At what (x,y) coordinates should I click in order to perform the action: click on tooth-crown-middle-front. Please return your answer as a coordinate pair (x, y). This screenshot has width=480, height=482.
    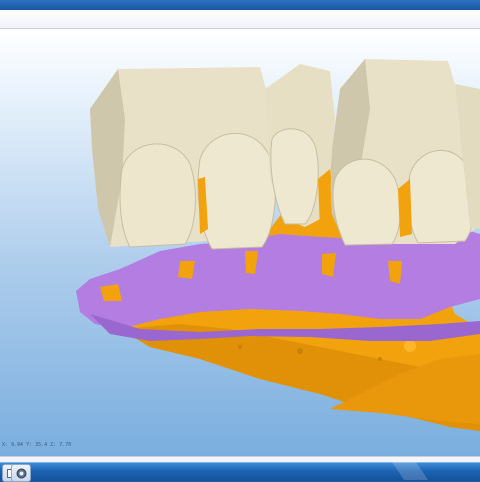
    Looking at the image, I should click on (294, 176).